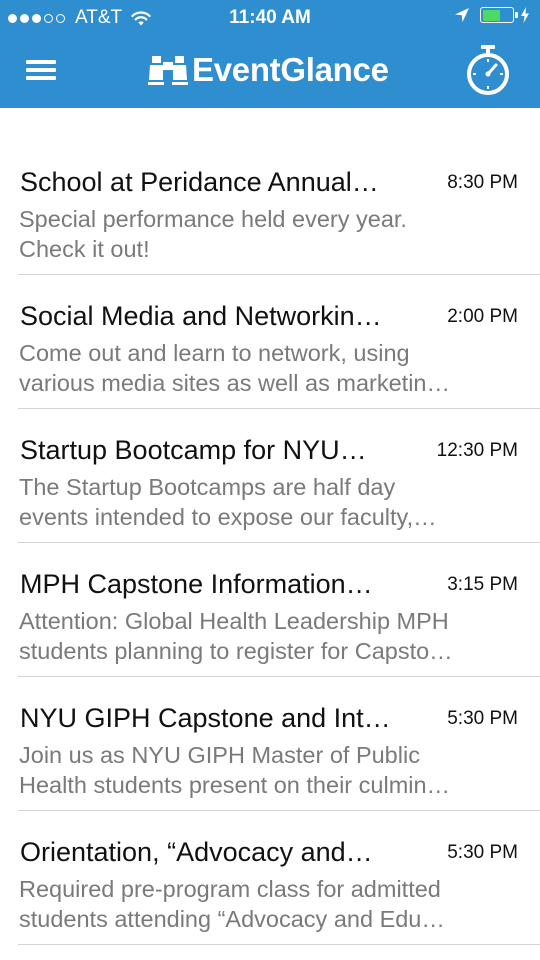 This screenshot has width=540, height=960. Describe the element at coordinates (290, 69) in the screenshot. I see `app-name: EventGlance` at that location.